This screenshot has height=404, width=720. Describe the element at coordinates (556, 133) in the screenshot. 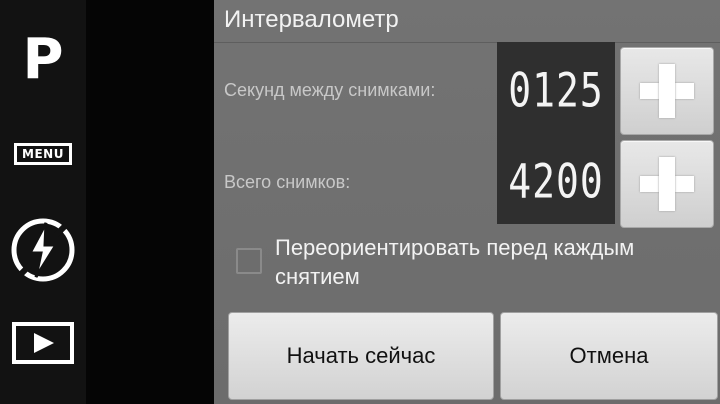

I see `value-display-panel: 0125 4200` at that location.